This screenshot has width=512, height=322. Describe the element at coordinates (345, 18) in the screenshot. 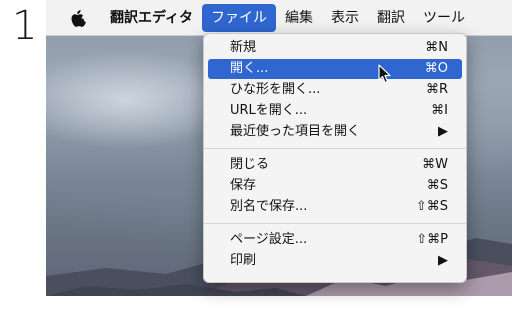

I see `menu-view: 表示` at that location.